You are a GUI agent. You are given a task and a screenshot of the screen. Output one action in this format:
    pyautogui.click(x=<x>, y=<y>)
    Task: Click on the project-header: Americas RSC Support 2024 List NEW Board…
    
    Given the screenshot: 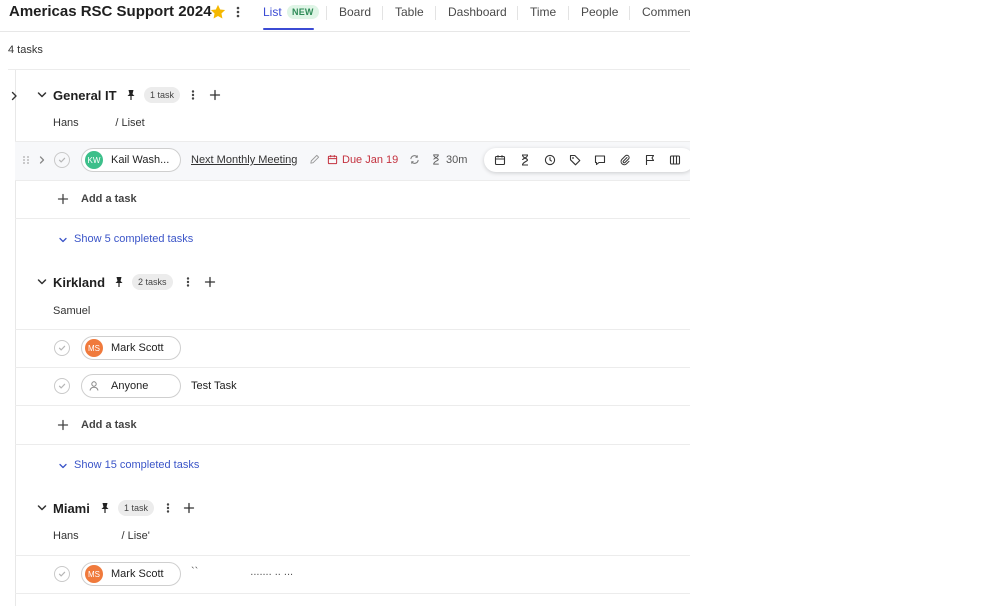 What is the action you would take?
    pyautogui.click(x=345, y=16)
    